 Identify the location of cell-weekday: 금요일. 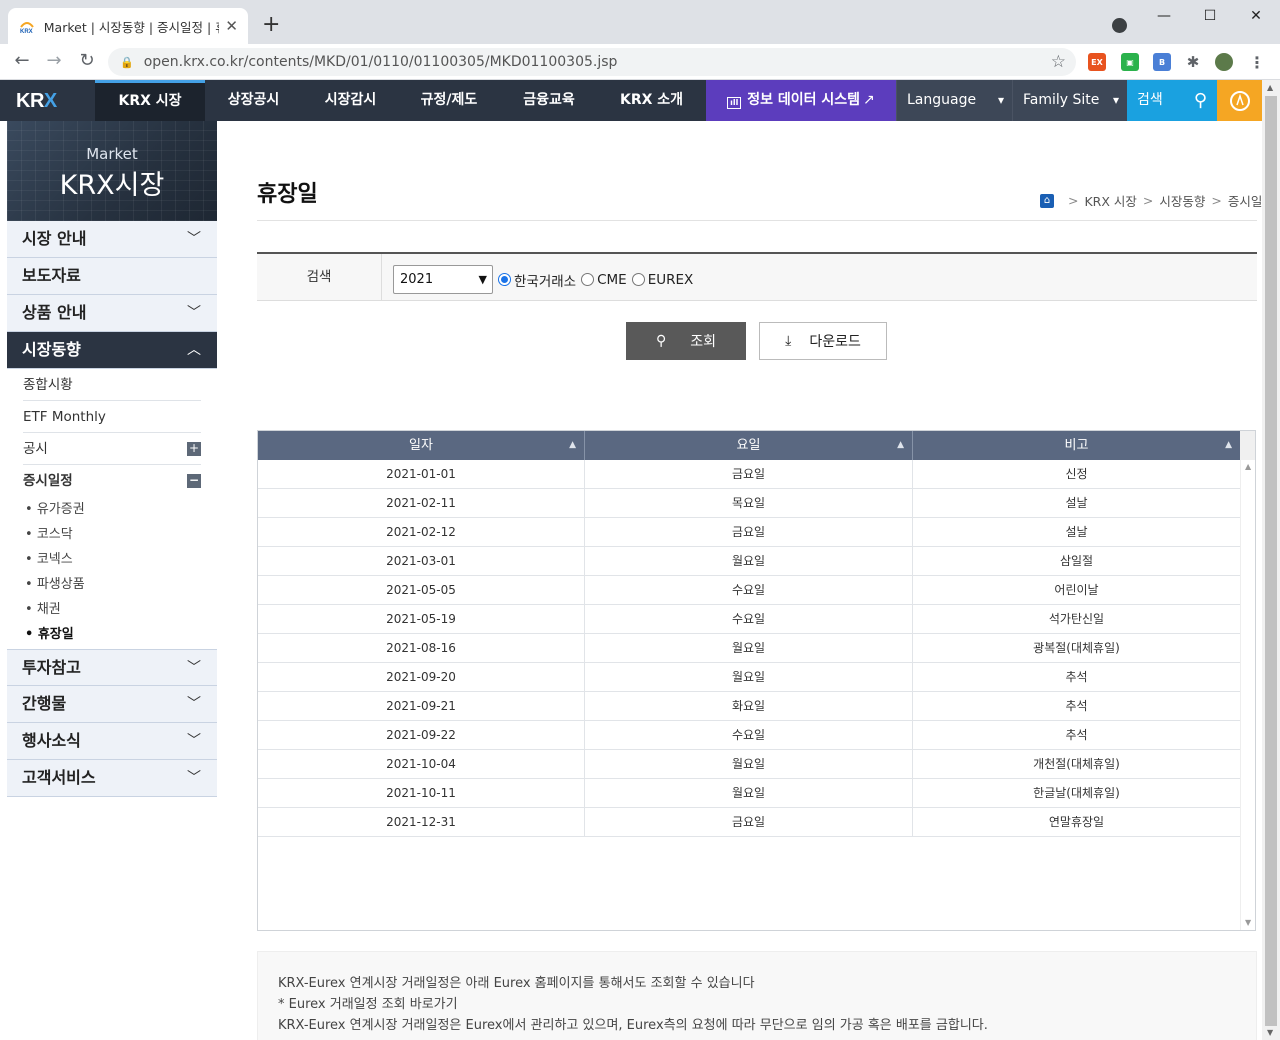
(749, 532).